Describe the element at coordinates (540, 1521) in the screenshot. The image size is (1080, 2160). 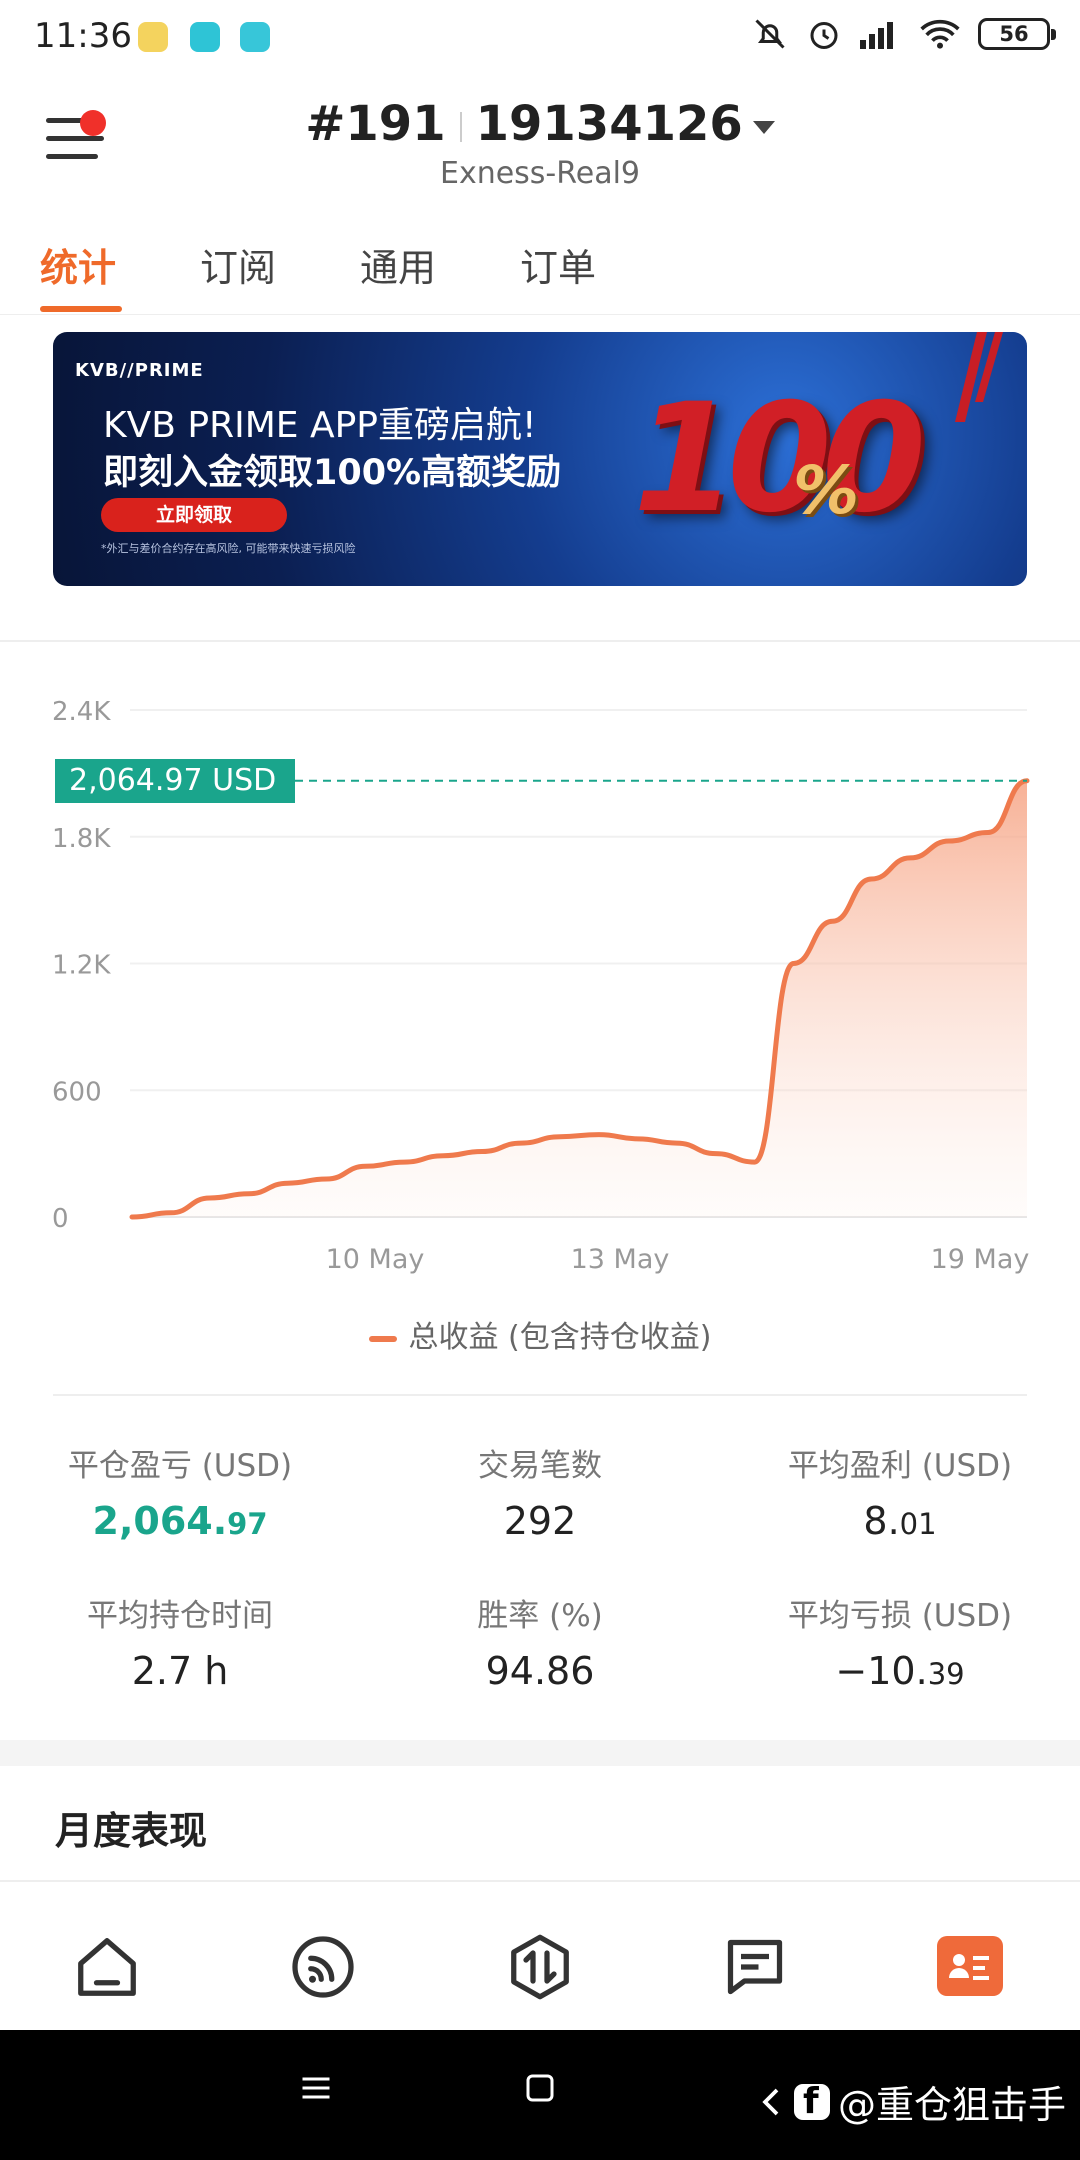
I see `stat-value: 292` at that location.